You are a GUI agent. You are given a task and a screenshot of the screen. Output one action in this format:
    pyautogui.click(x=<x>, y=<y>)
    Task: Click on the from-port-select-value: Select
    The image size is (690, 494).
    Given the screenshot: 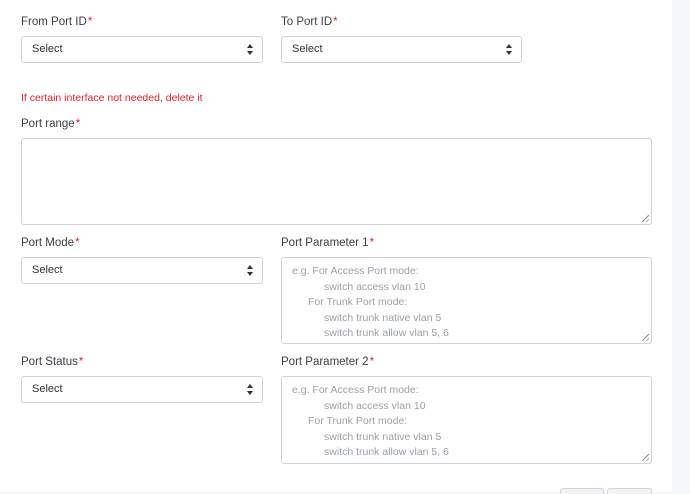 What is the action you would take?
    pyautogui.click(x=47, y=49)
    